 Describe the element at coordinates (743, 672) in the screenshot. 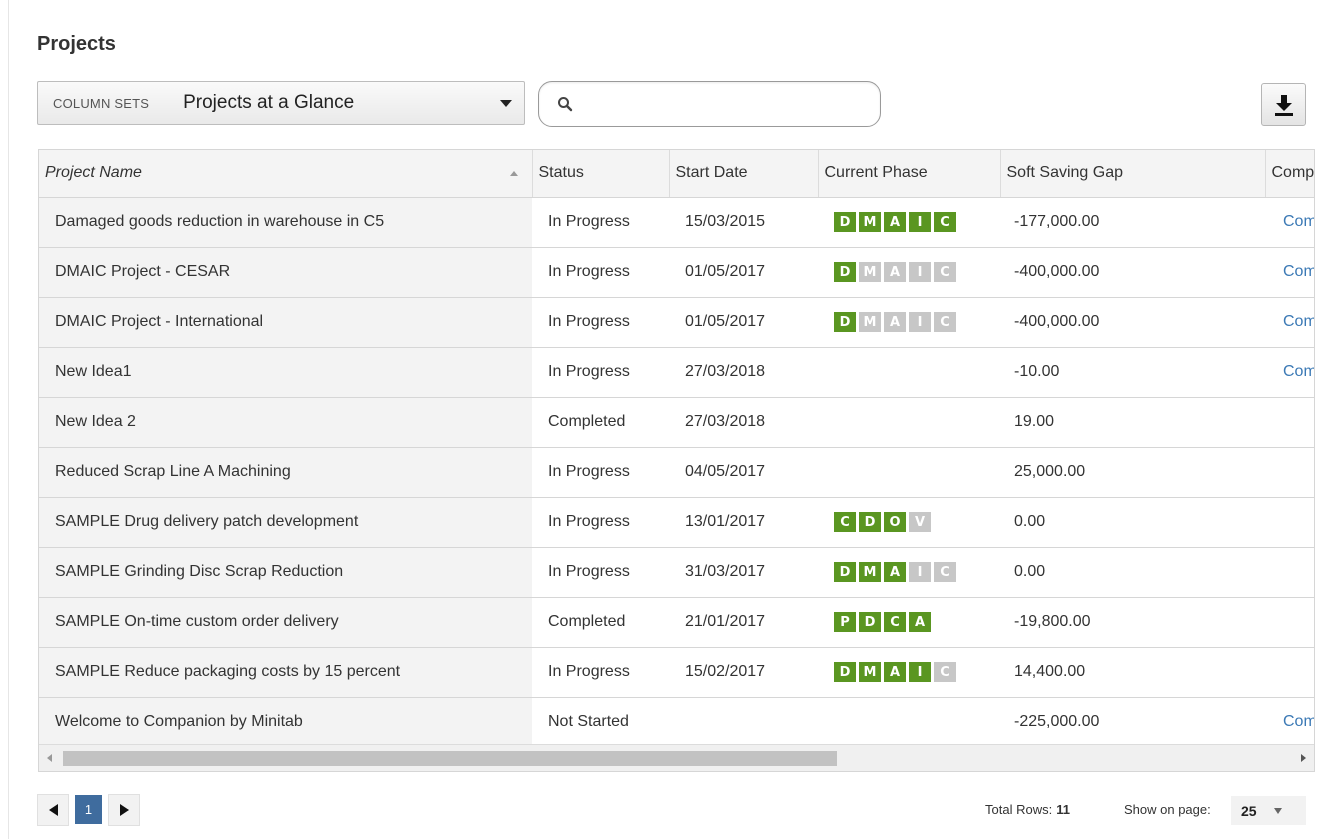

I see `cell-start-date: 15/02/2017` at that location.